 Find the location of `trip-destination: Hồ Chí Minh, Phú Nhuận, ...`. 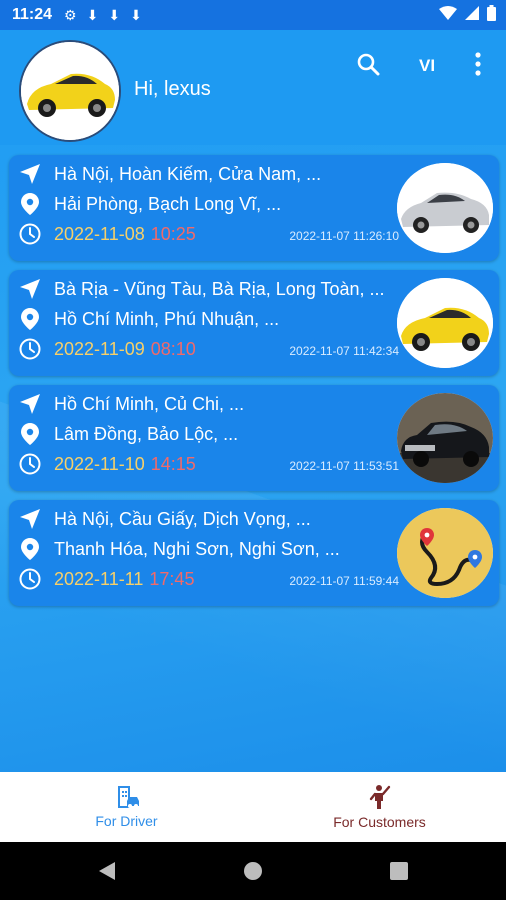

trip-destination: Hồ Chí Minh, Phú Nhuận, ... is located at coordinates (167, 318).